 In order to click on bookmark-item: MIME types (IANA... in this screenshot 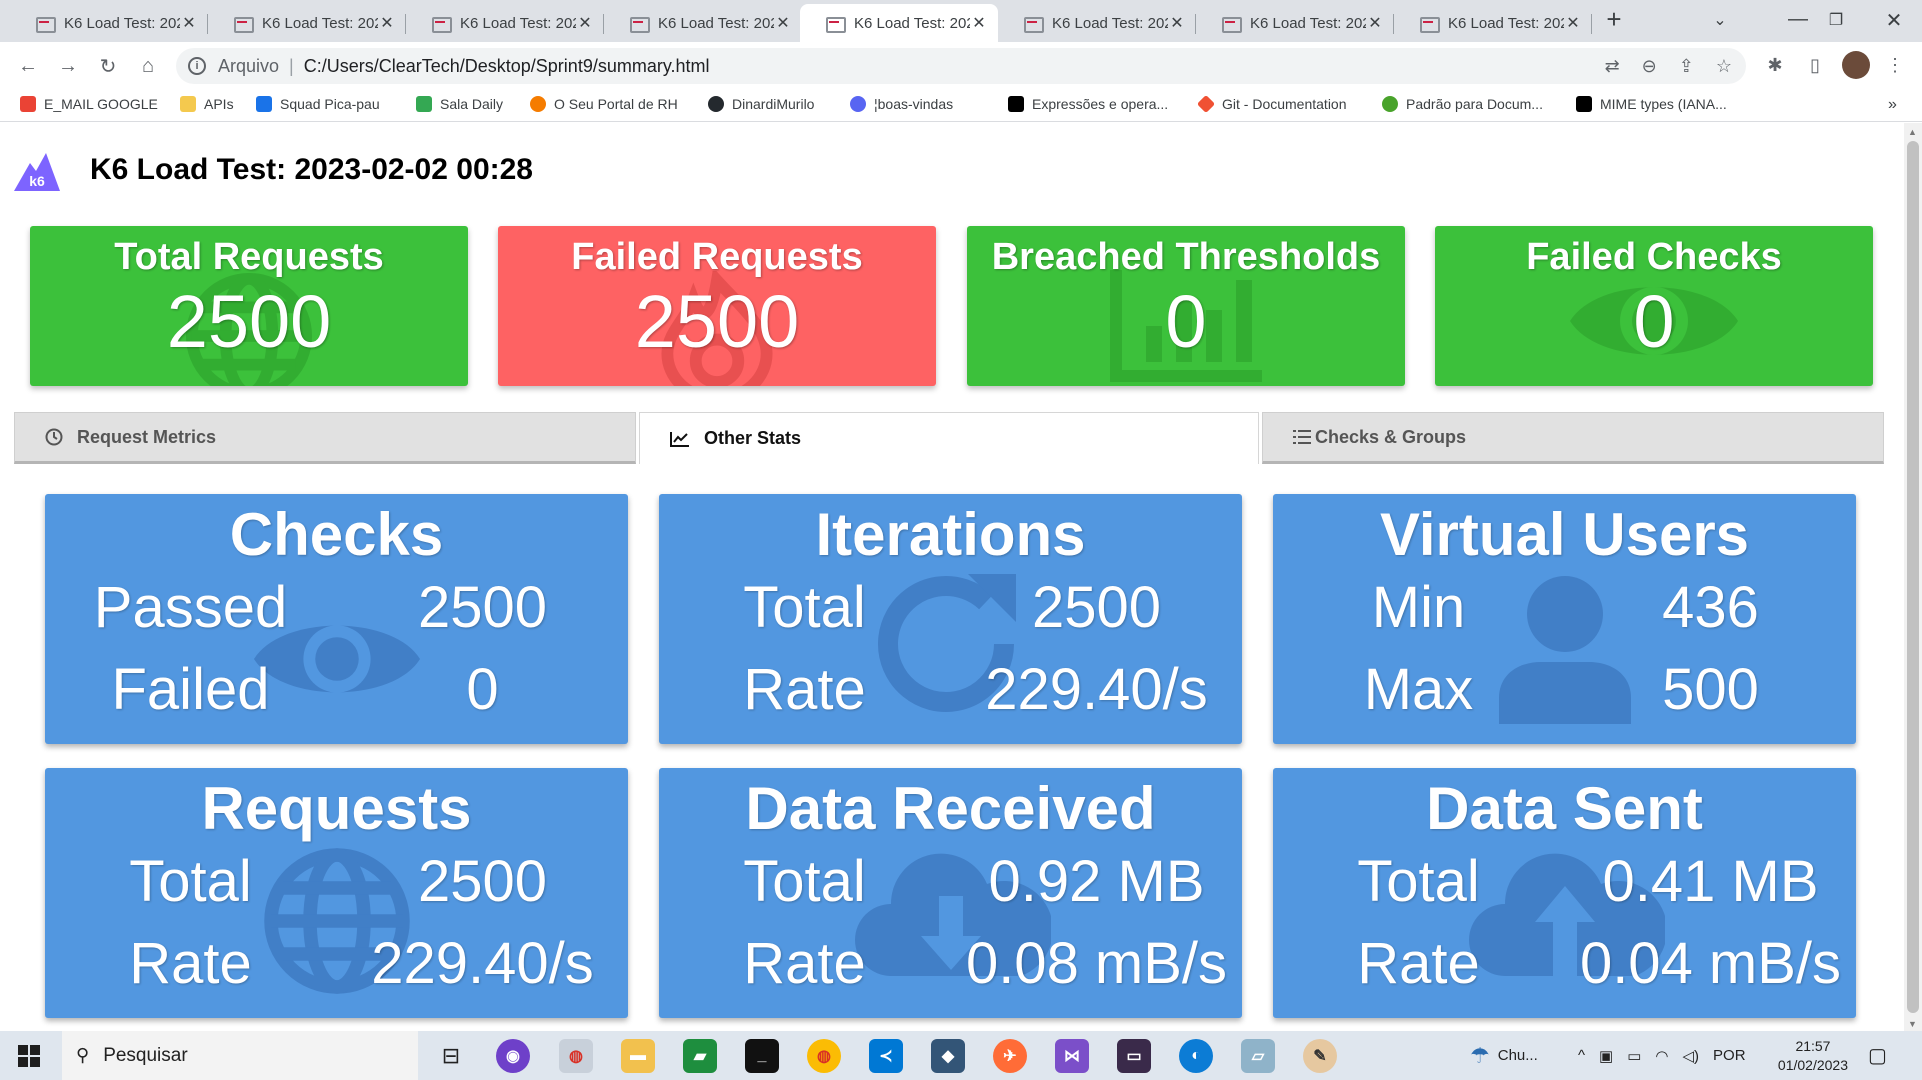, I will do `click(1651, 104)`.